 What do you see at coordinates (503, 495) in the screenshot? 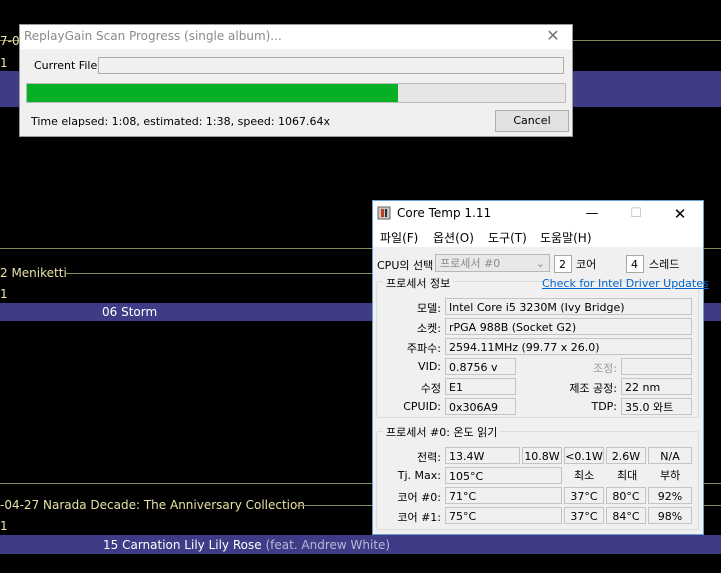
I see `core0-temp: 71°C` at bounding box center [503, 495].